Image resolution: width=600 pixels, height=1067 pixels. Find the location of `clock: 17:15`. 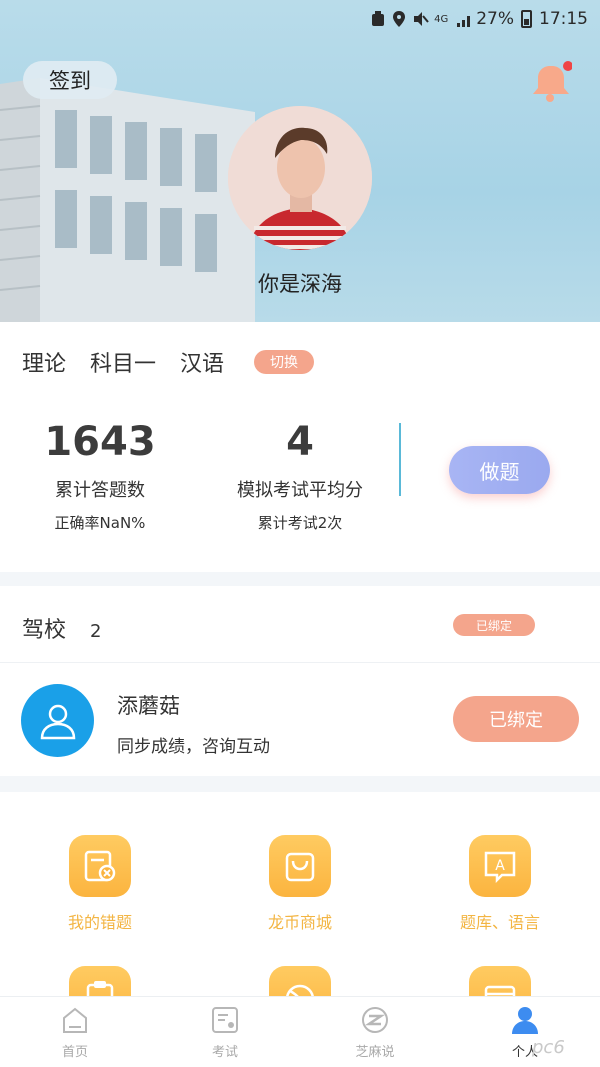

clock: 17:15 is located at coordinates (563, 19).